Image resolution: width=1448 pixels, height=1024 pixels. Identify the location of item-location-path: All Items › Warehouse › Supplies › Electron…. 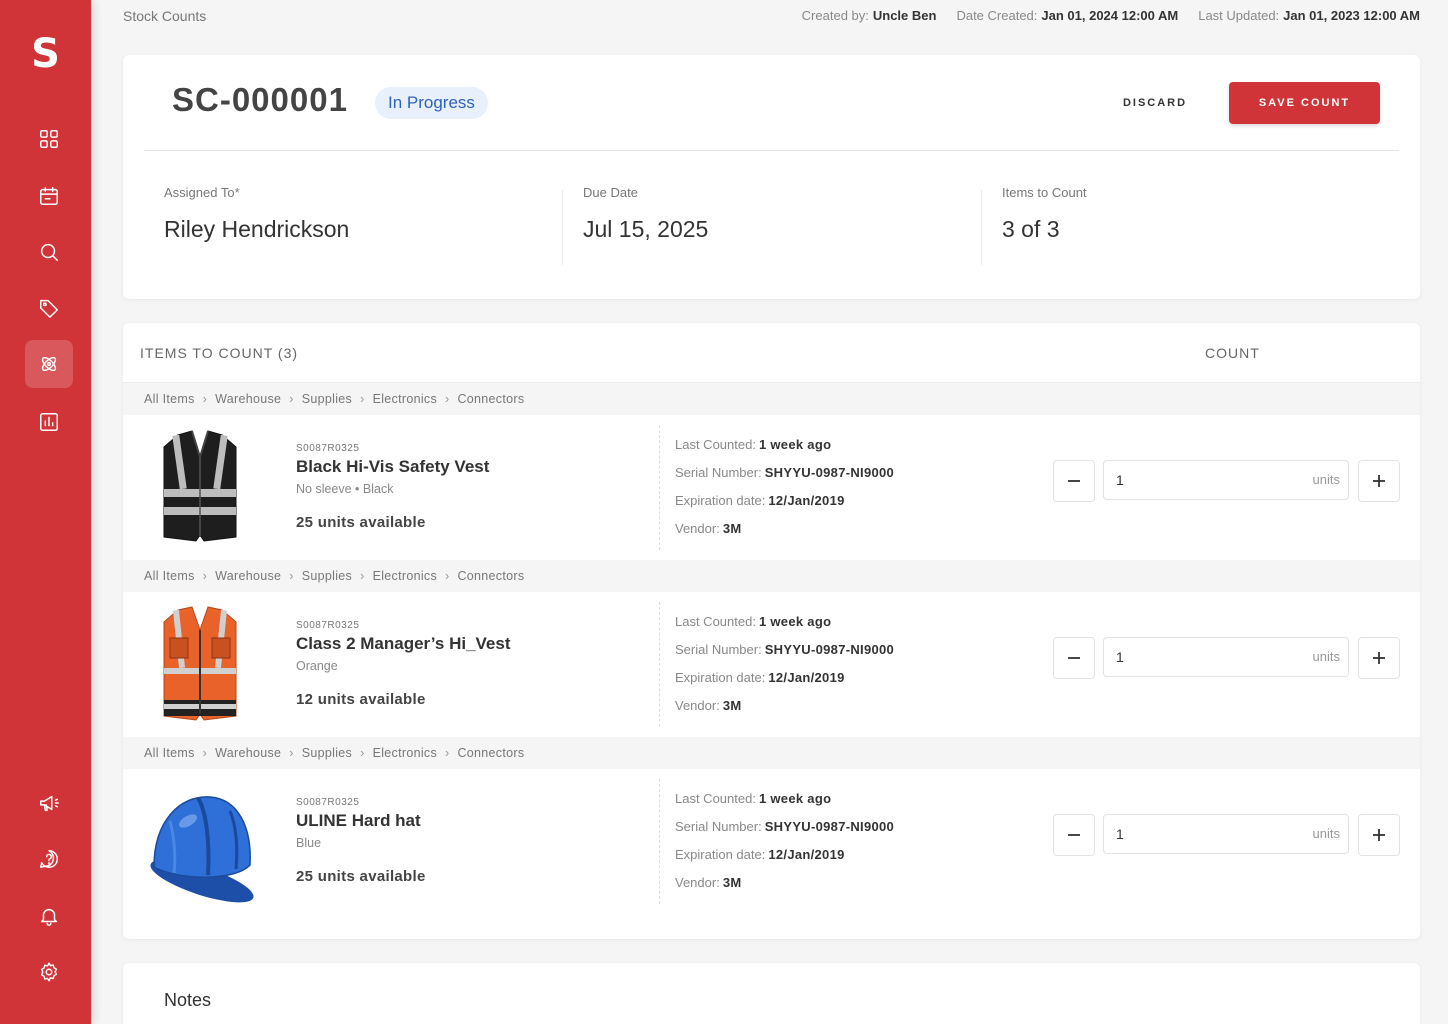
(771, 399).